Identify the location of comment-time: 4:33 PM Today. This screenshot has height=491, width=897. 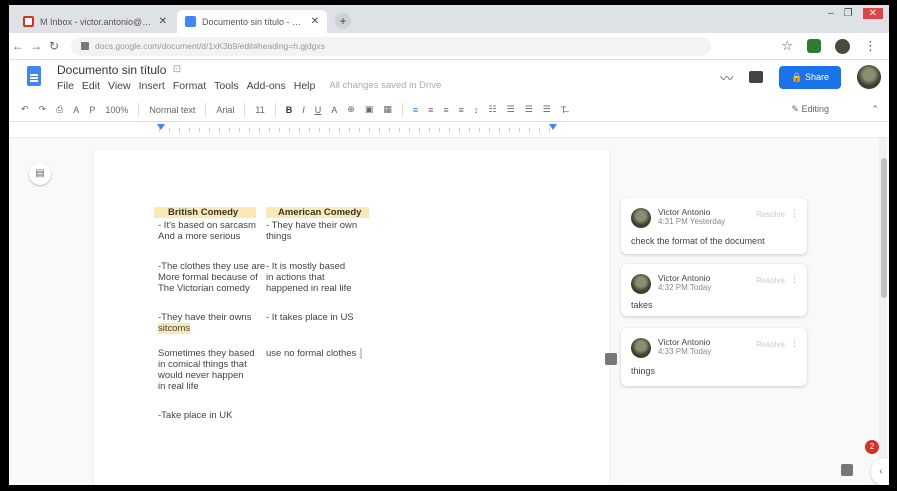
(685, 351).